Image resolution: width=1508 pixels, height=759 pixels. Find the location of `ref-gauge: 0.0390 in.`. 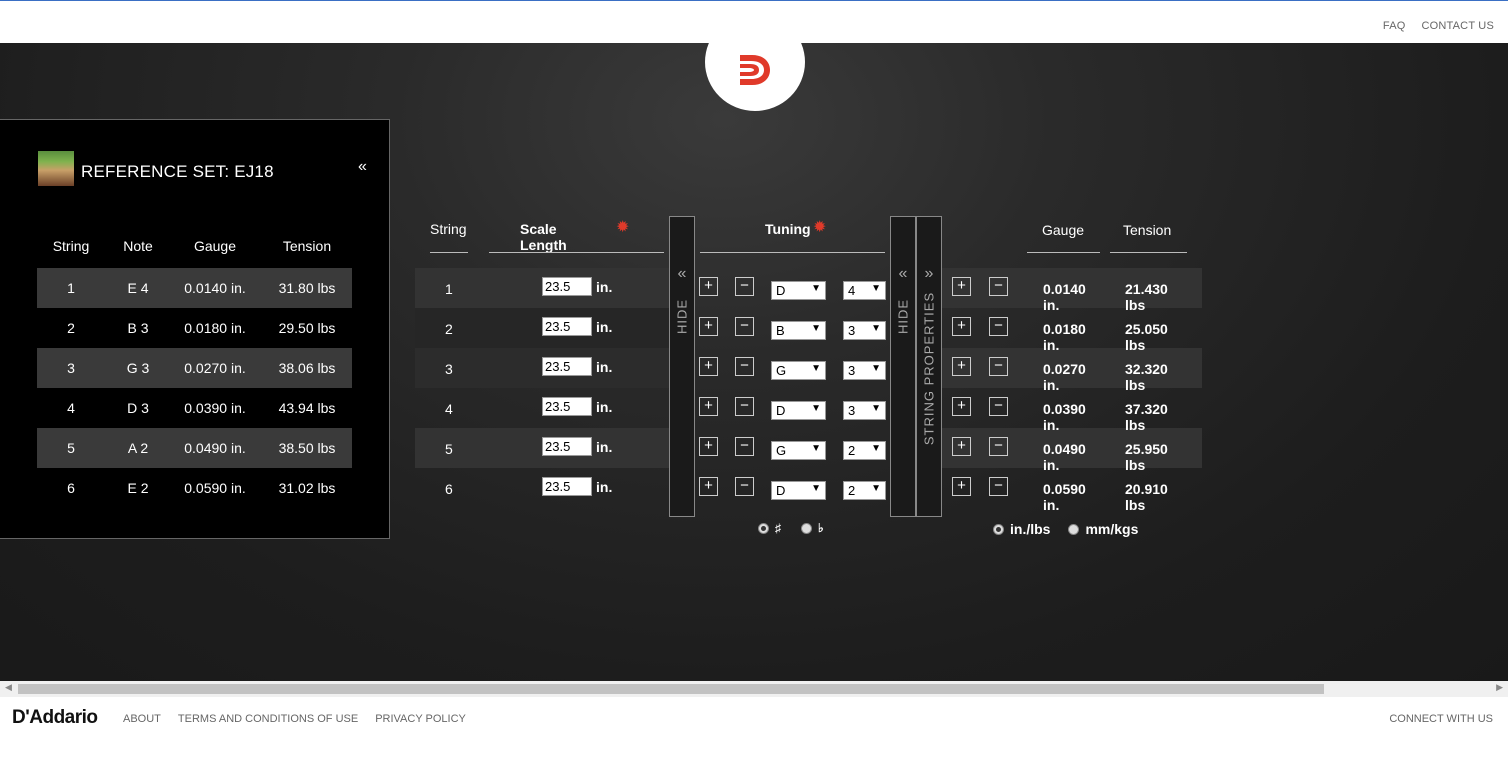

ref-gauge: 0.0390 in. is located at coordinates (215, 408).